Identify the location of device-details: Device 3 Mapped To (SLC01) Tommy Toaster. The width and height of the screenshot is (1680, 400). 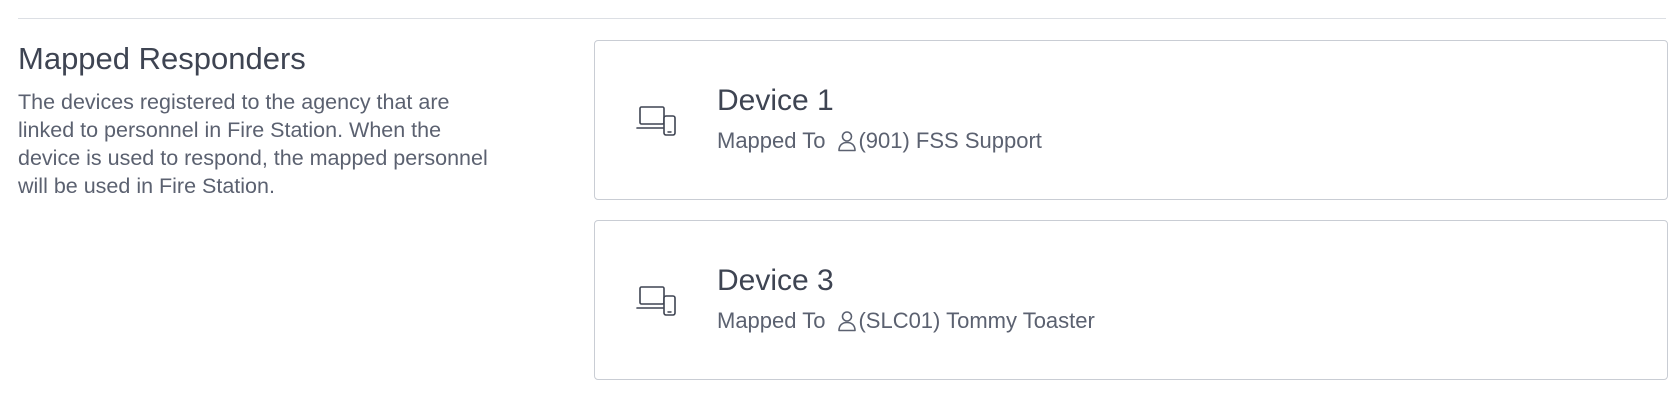
(906, 299).